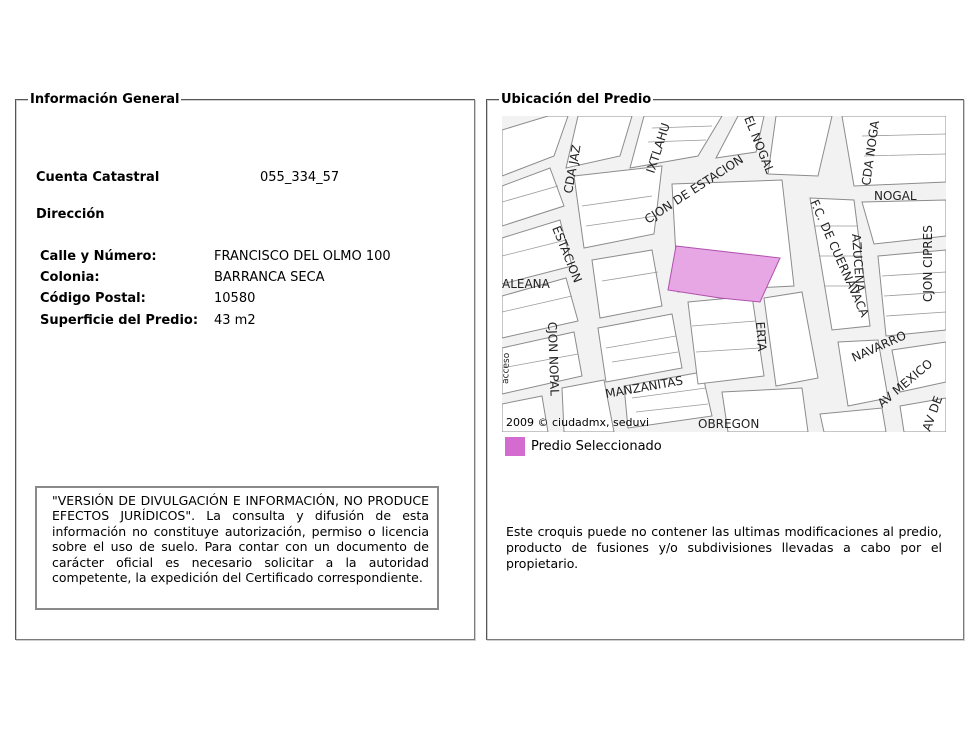 Image resolution: width=979 pixels, height=734 pixels. Describe the element at coordinates (578, 422) in the screenshot. I see `map-copyright: 2009 © ciudadmx, seduvi` at that location.